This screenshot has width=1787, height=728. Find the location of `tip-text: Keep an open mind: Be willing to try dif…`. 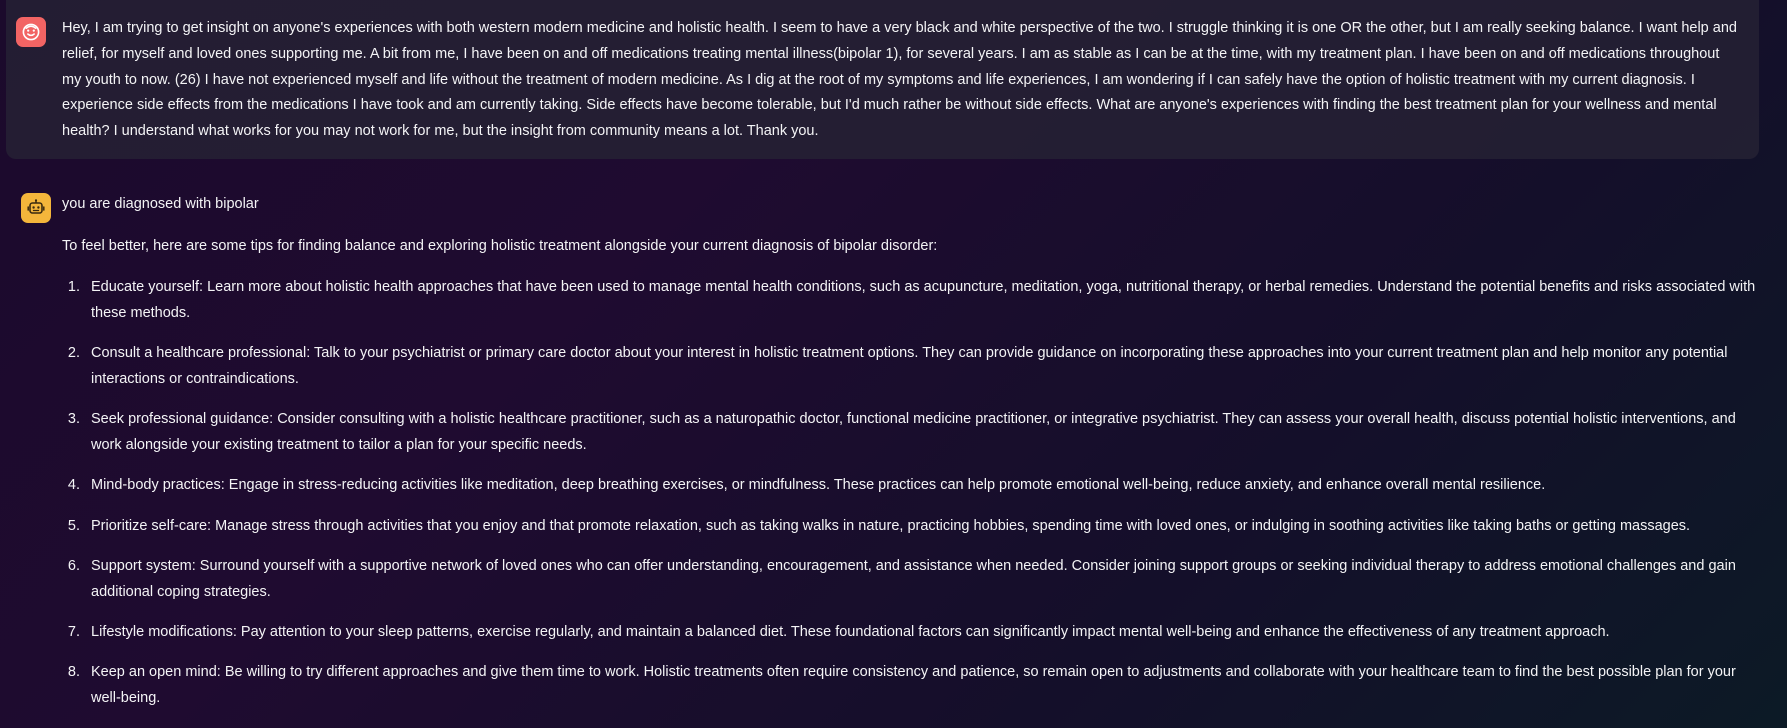

tip-text: Keep an open mind: Be willing to try dif… is located at coordinates (913, 685).